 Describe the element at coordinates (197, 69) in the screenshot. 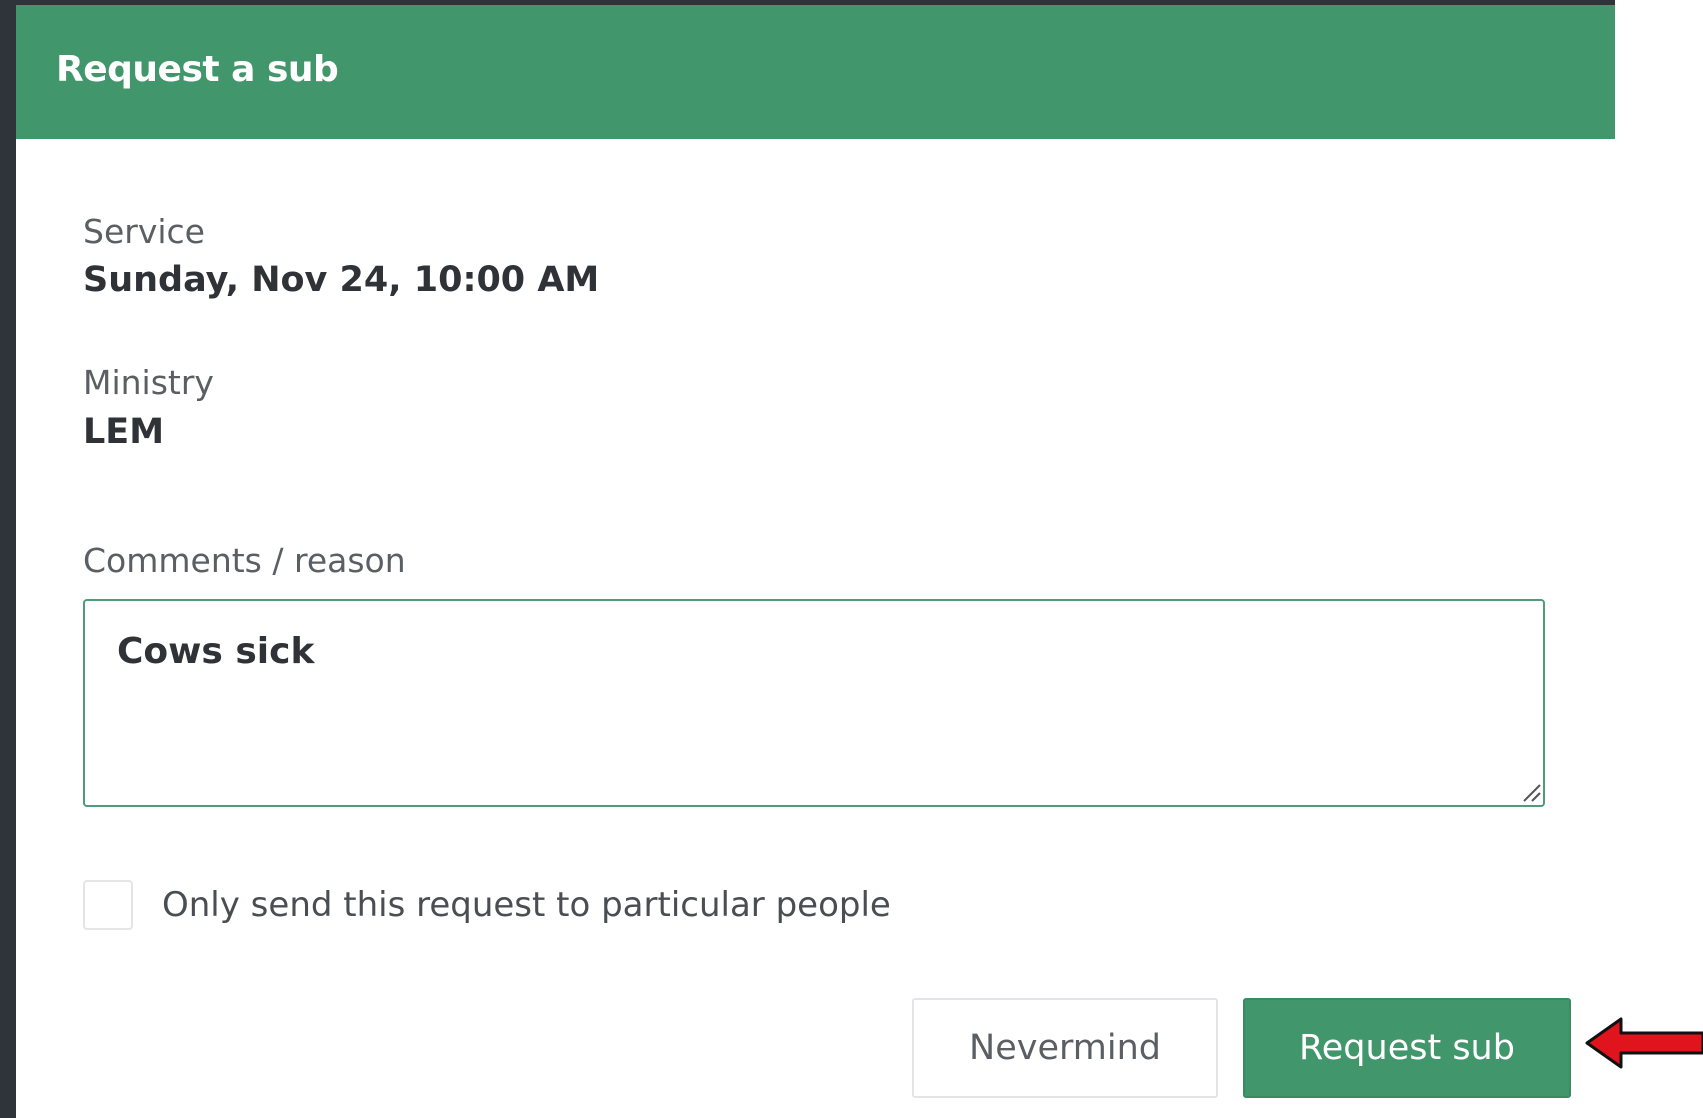

I see `modal-title: Request a sub` at that location.